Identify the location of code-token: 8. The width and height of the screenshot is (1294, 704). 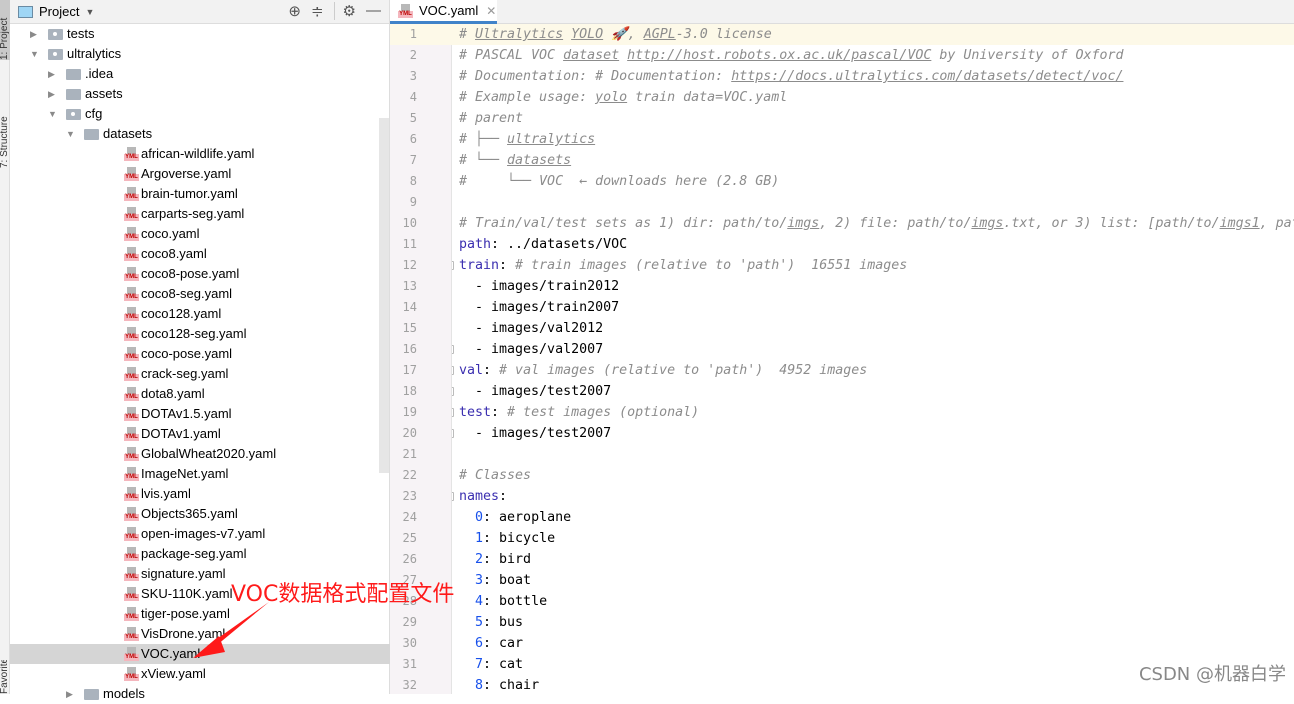
(479, 685).